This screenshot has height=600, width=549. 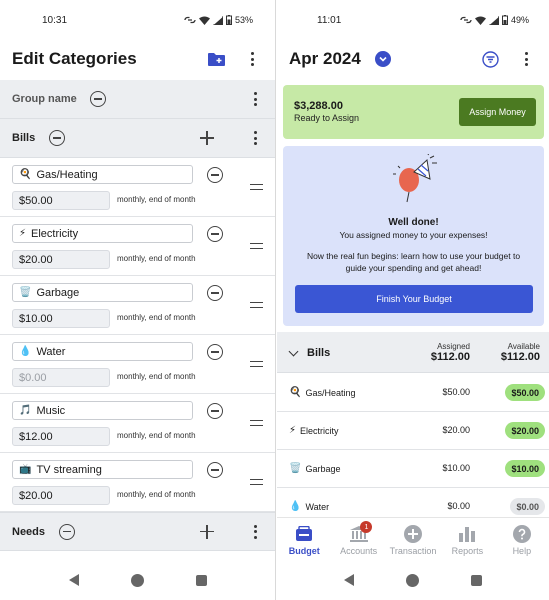 What do you see at coordinates (413, 469) in the screenshot?
I see `budget-row: 🗑️ Garbage $10.00 $10.00` at bounding box center [413, 469].